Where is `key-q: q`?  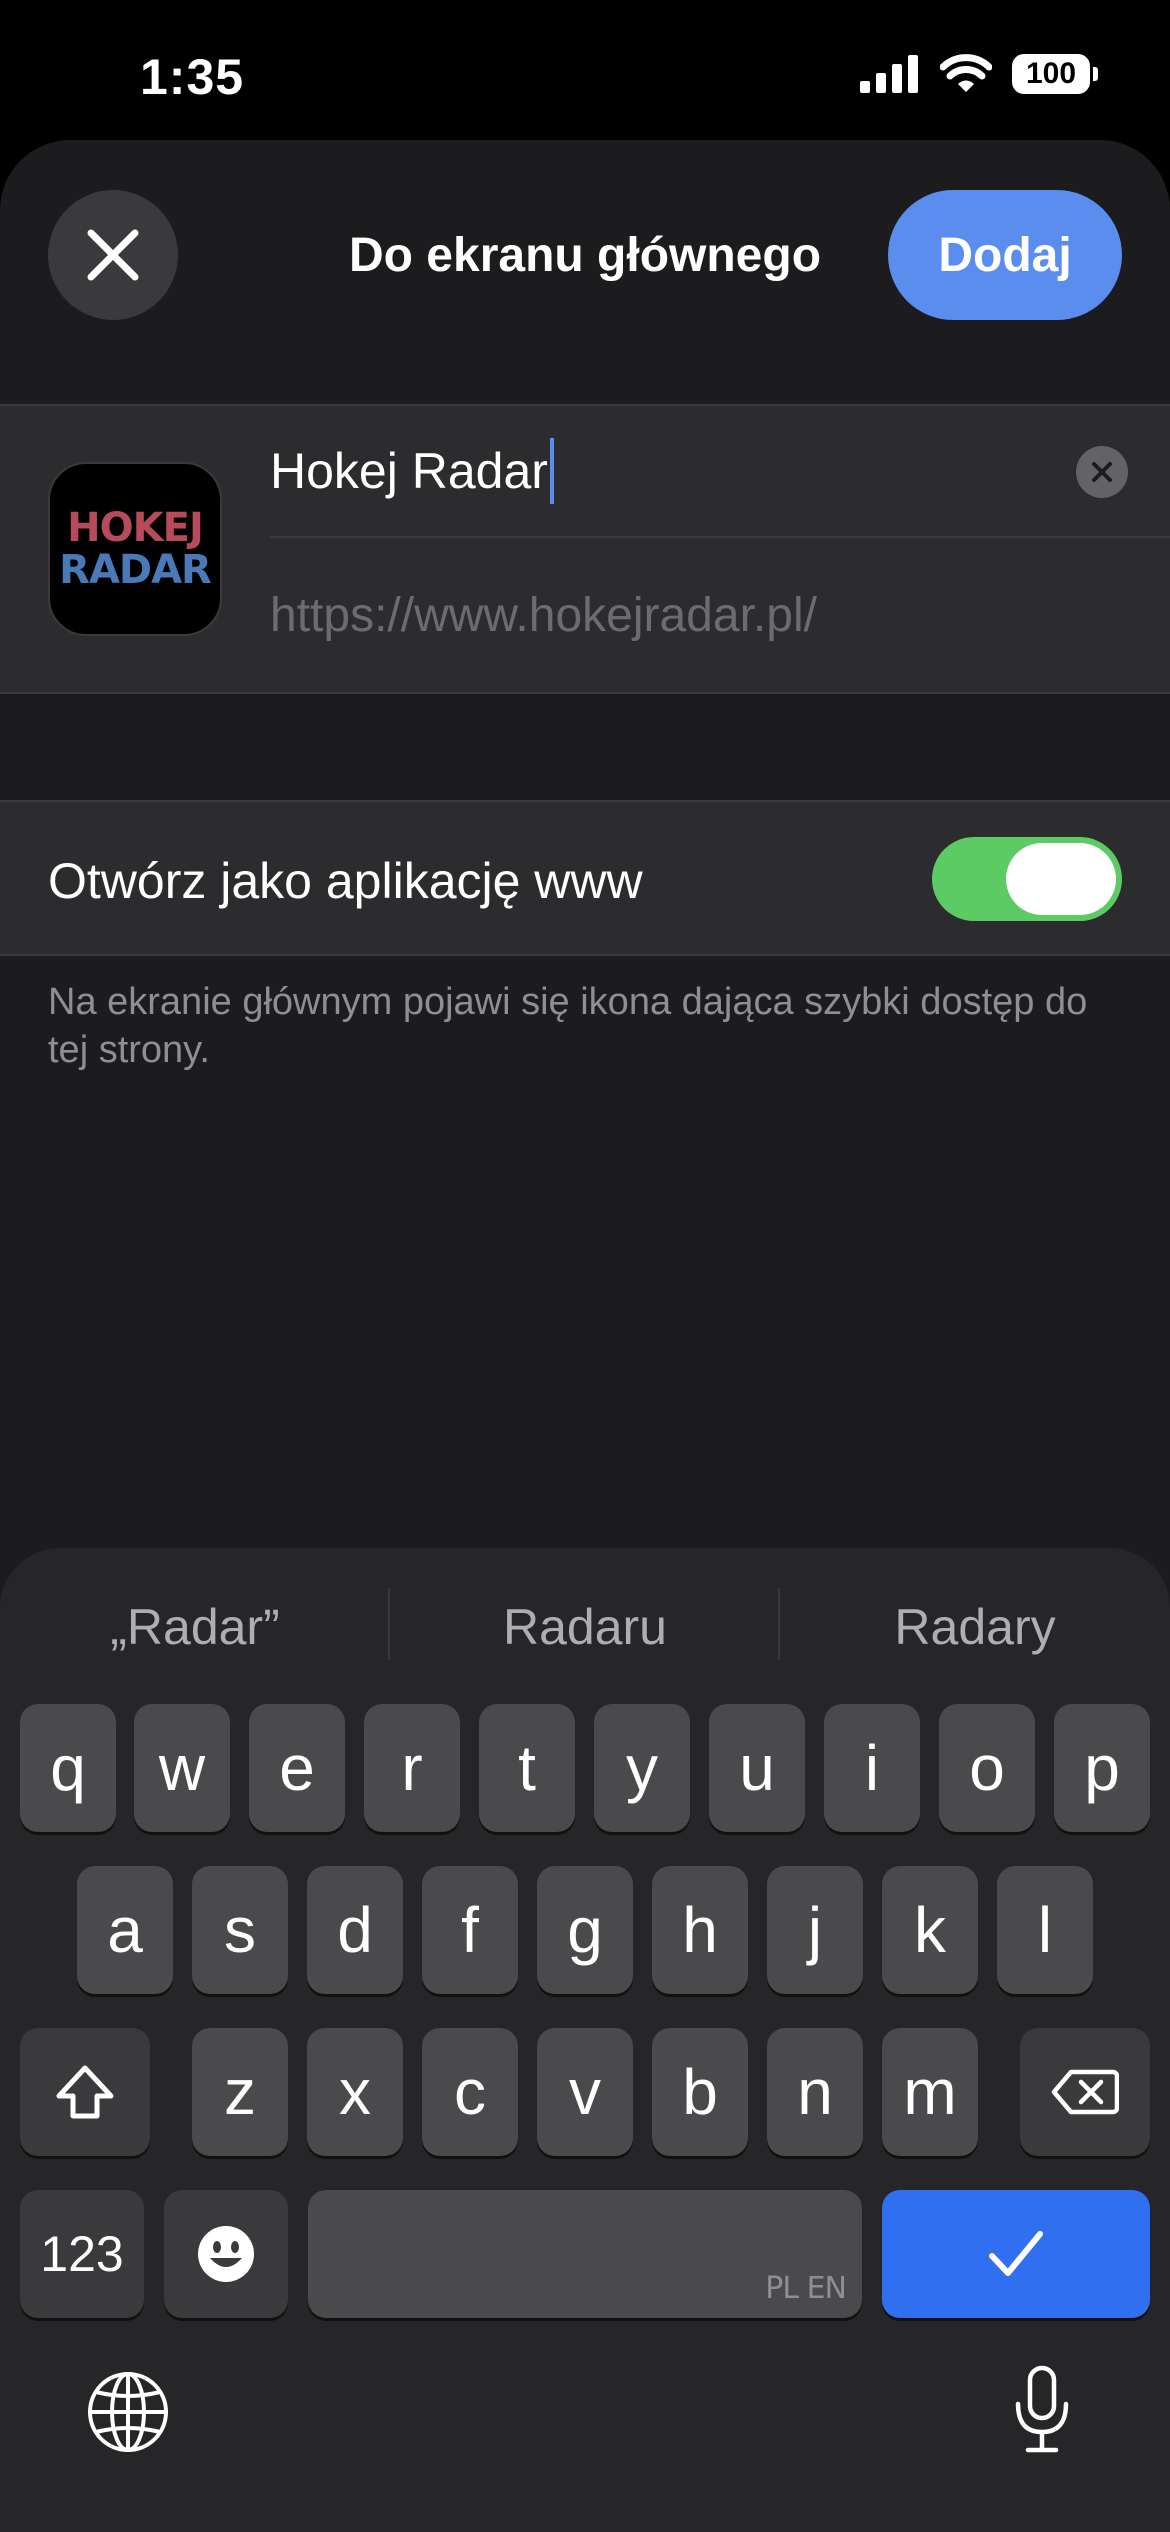 key-q: q is located at coordinates (68, 1768).